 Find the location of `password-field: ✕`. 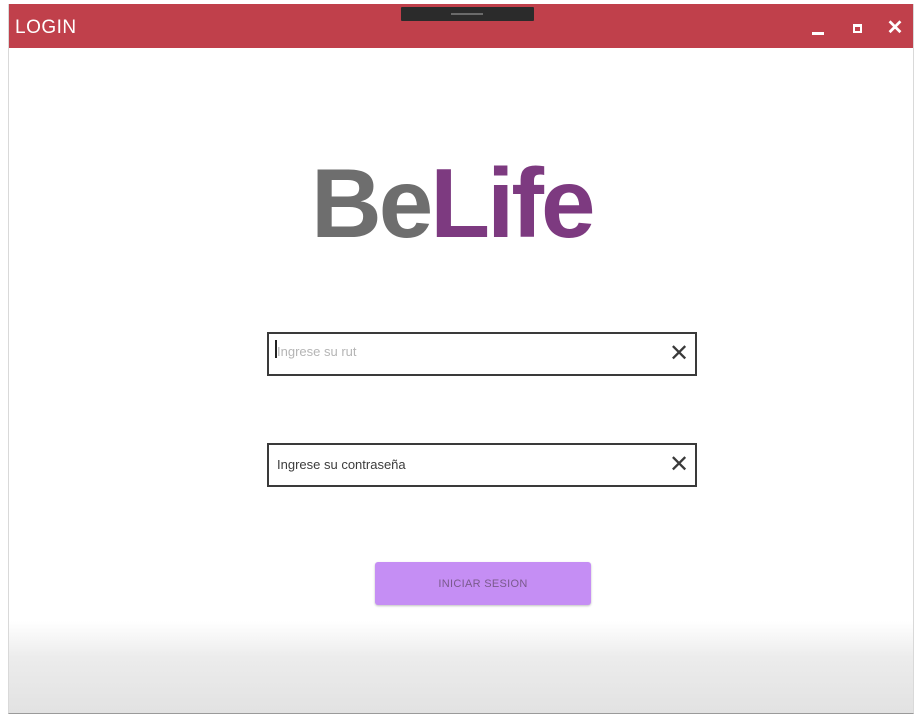

password-field: ✕ is located at coordinates (482, 465).